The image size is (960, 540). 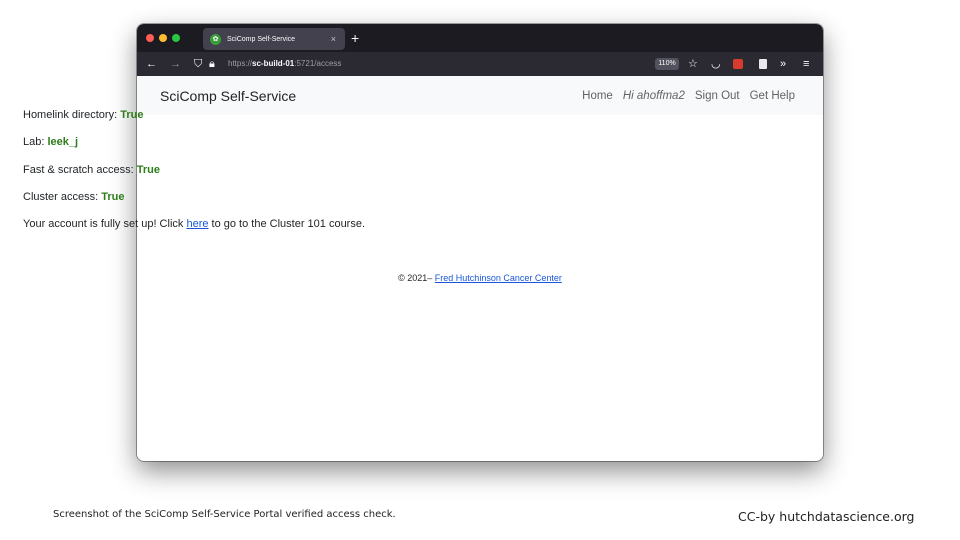 What do you see at coordinates (105, 224) in the screenshot?
I see `message-prefix: Your account is fully set up! Click` at bounding box center [105, 224].